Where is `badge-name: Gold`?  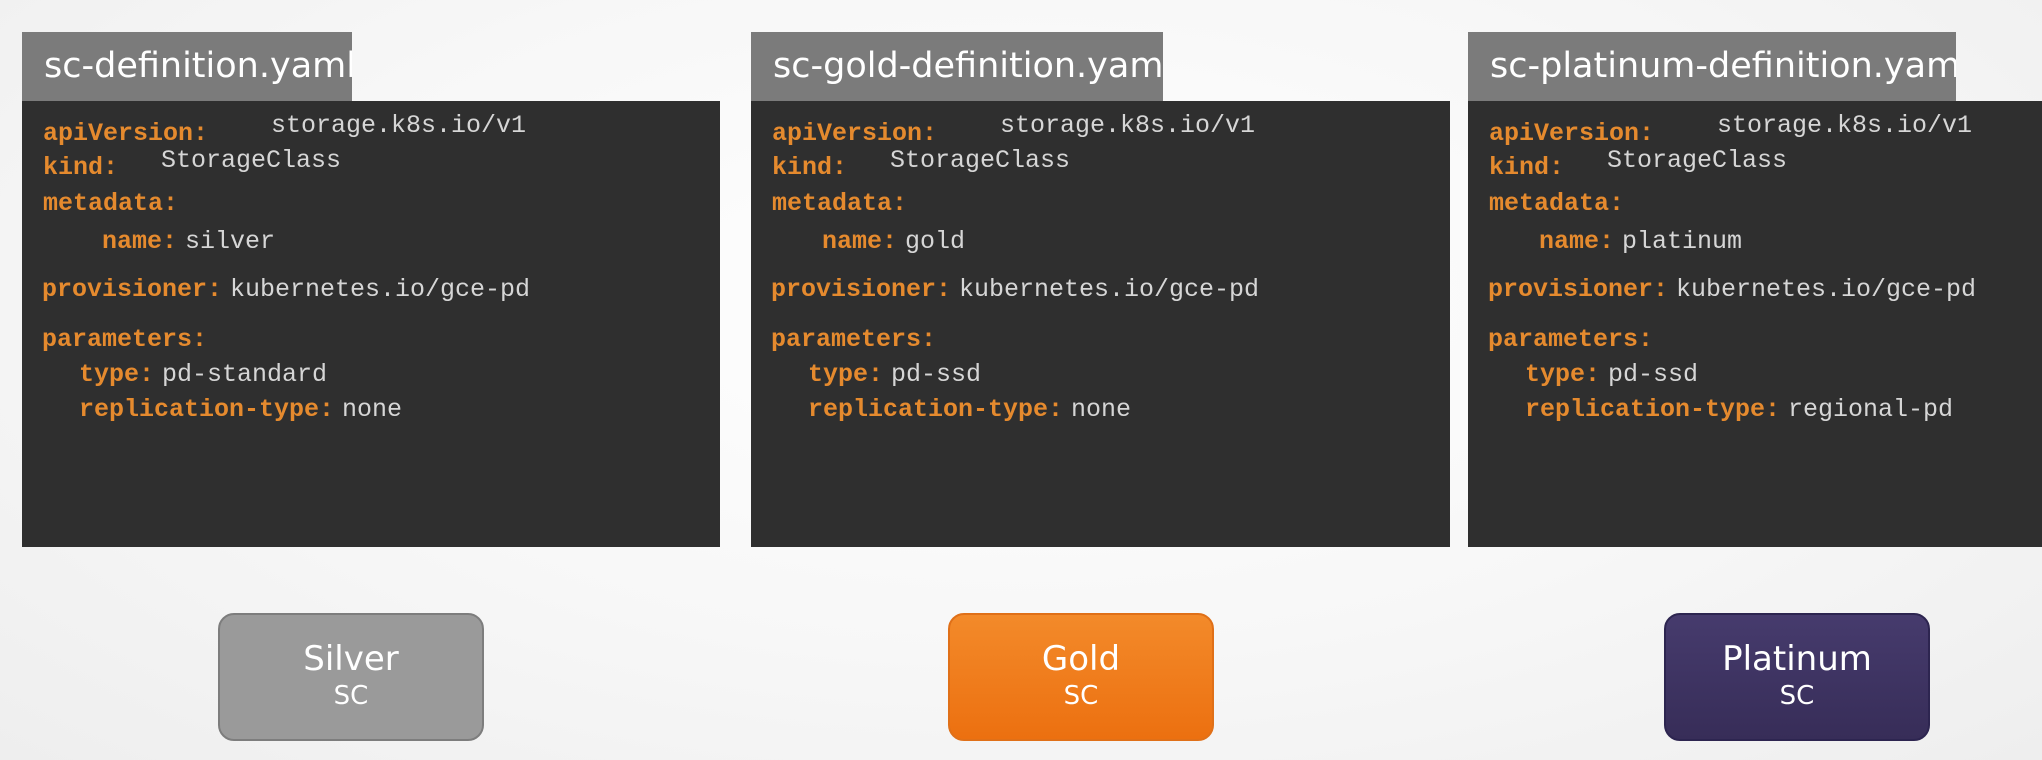
badge-name: Gold is located at coordinates (1081, 659).